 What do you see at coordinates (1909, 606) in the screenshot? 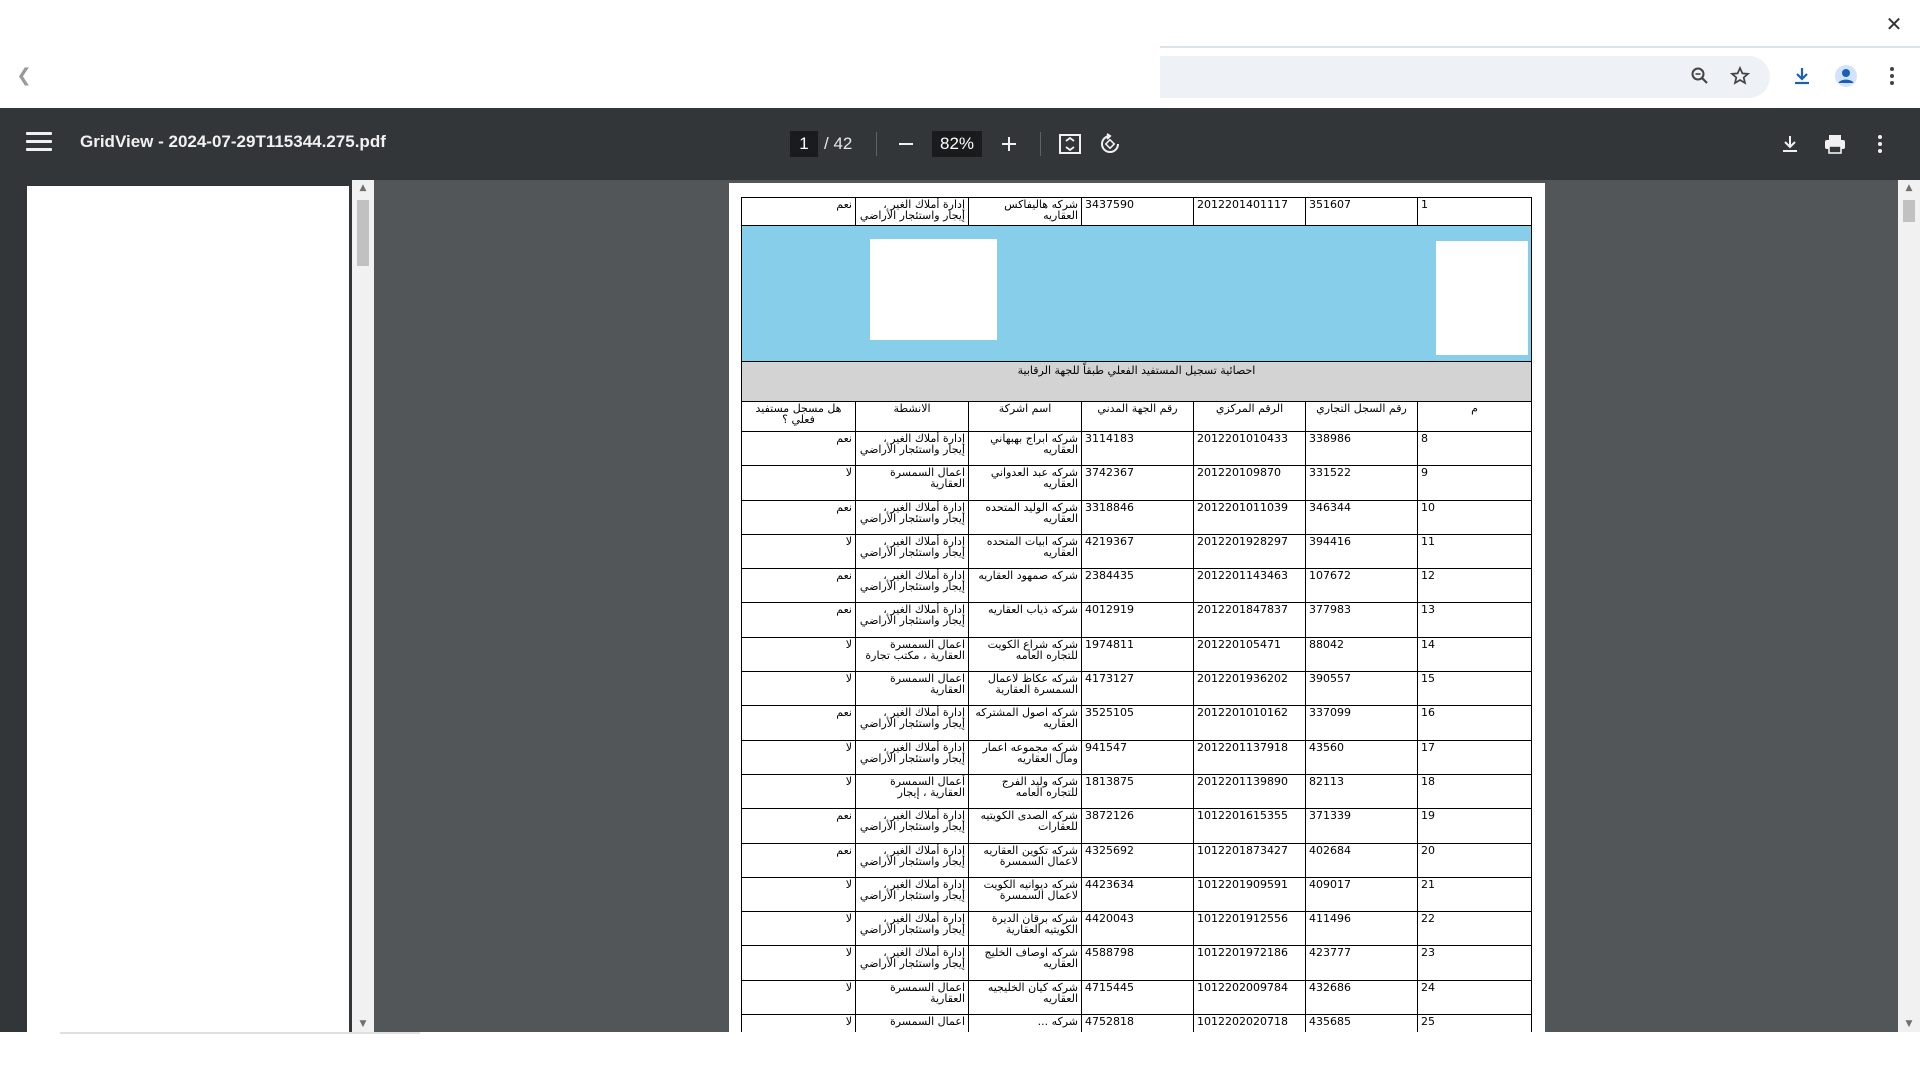
I see `main-scrollbar: ▲ ▼` at bounding box center [1909, 606].